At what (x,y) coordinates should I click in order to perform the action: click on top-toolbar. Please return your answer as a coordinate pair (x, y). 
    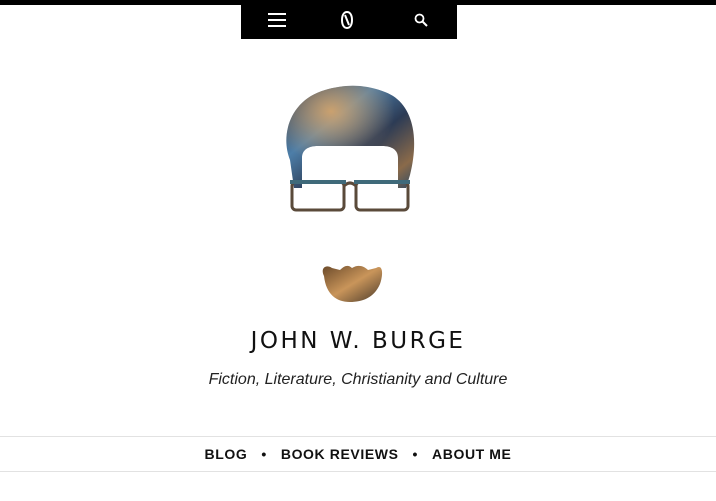
    Looking at the image, I should click on (349, 19).